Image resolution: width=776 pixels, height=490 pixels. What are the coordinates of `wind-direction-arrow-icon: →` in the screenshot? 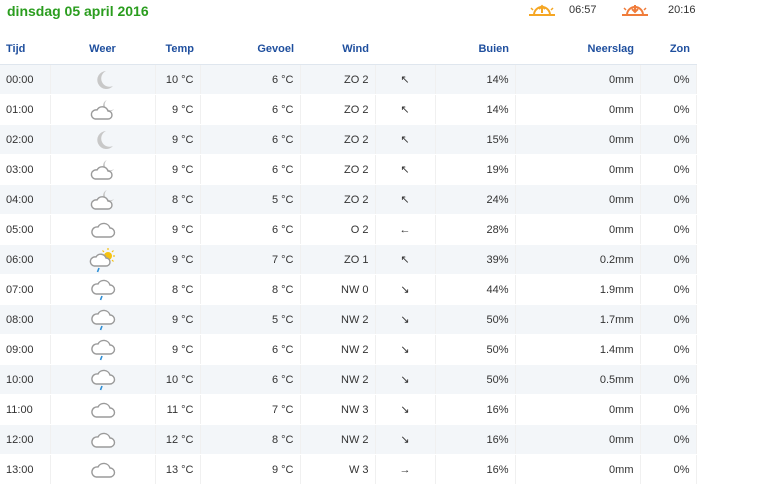 It's located at (405, 469).